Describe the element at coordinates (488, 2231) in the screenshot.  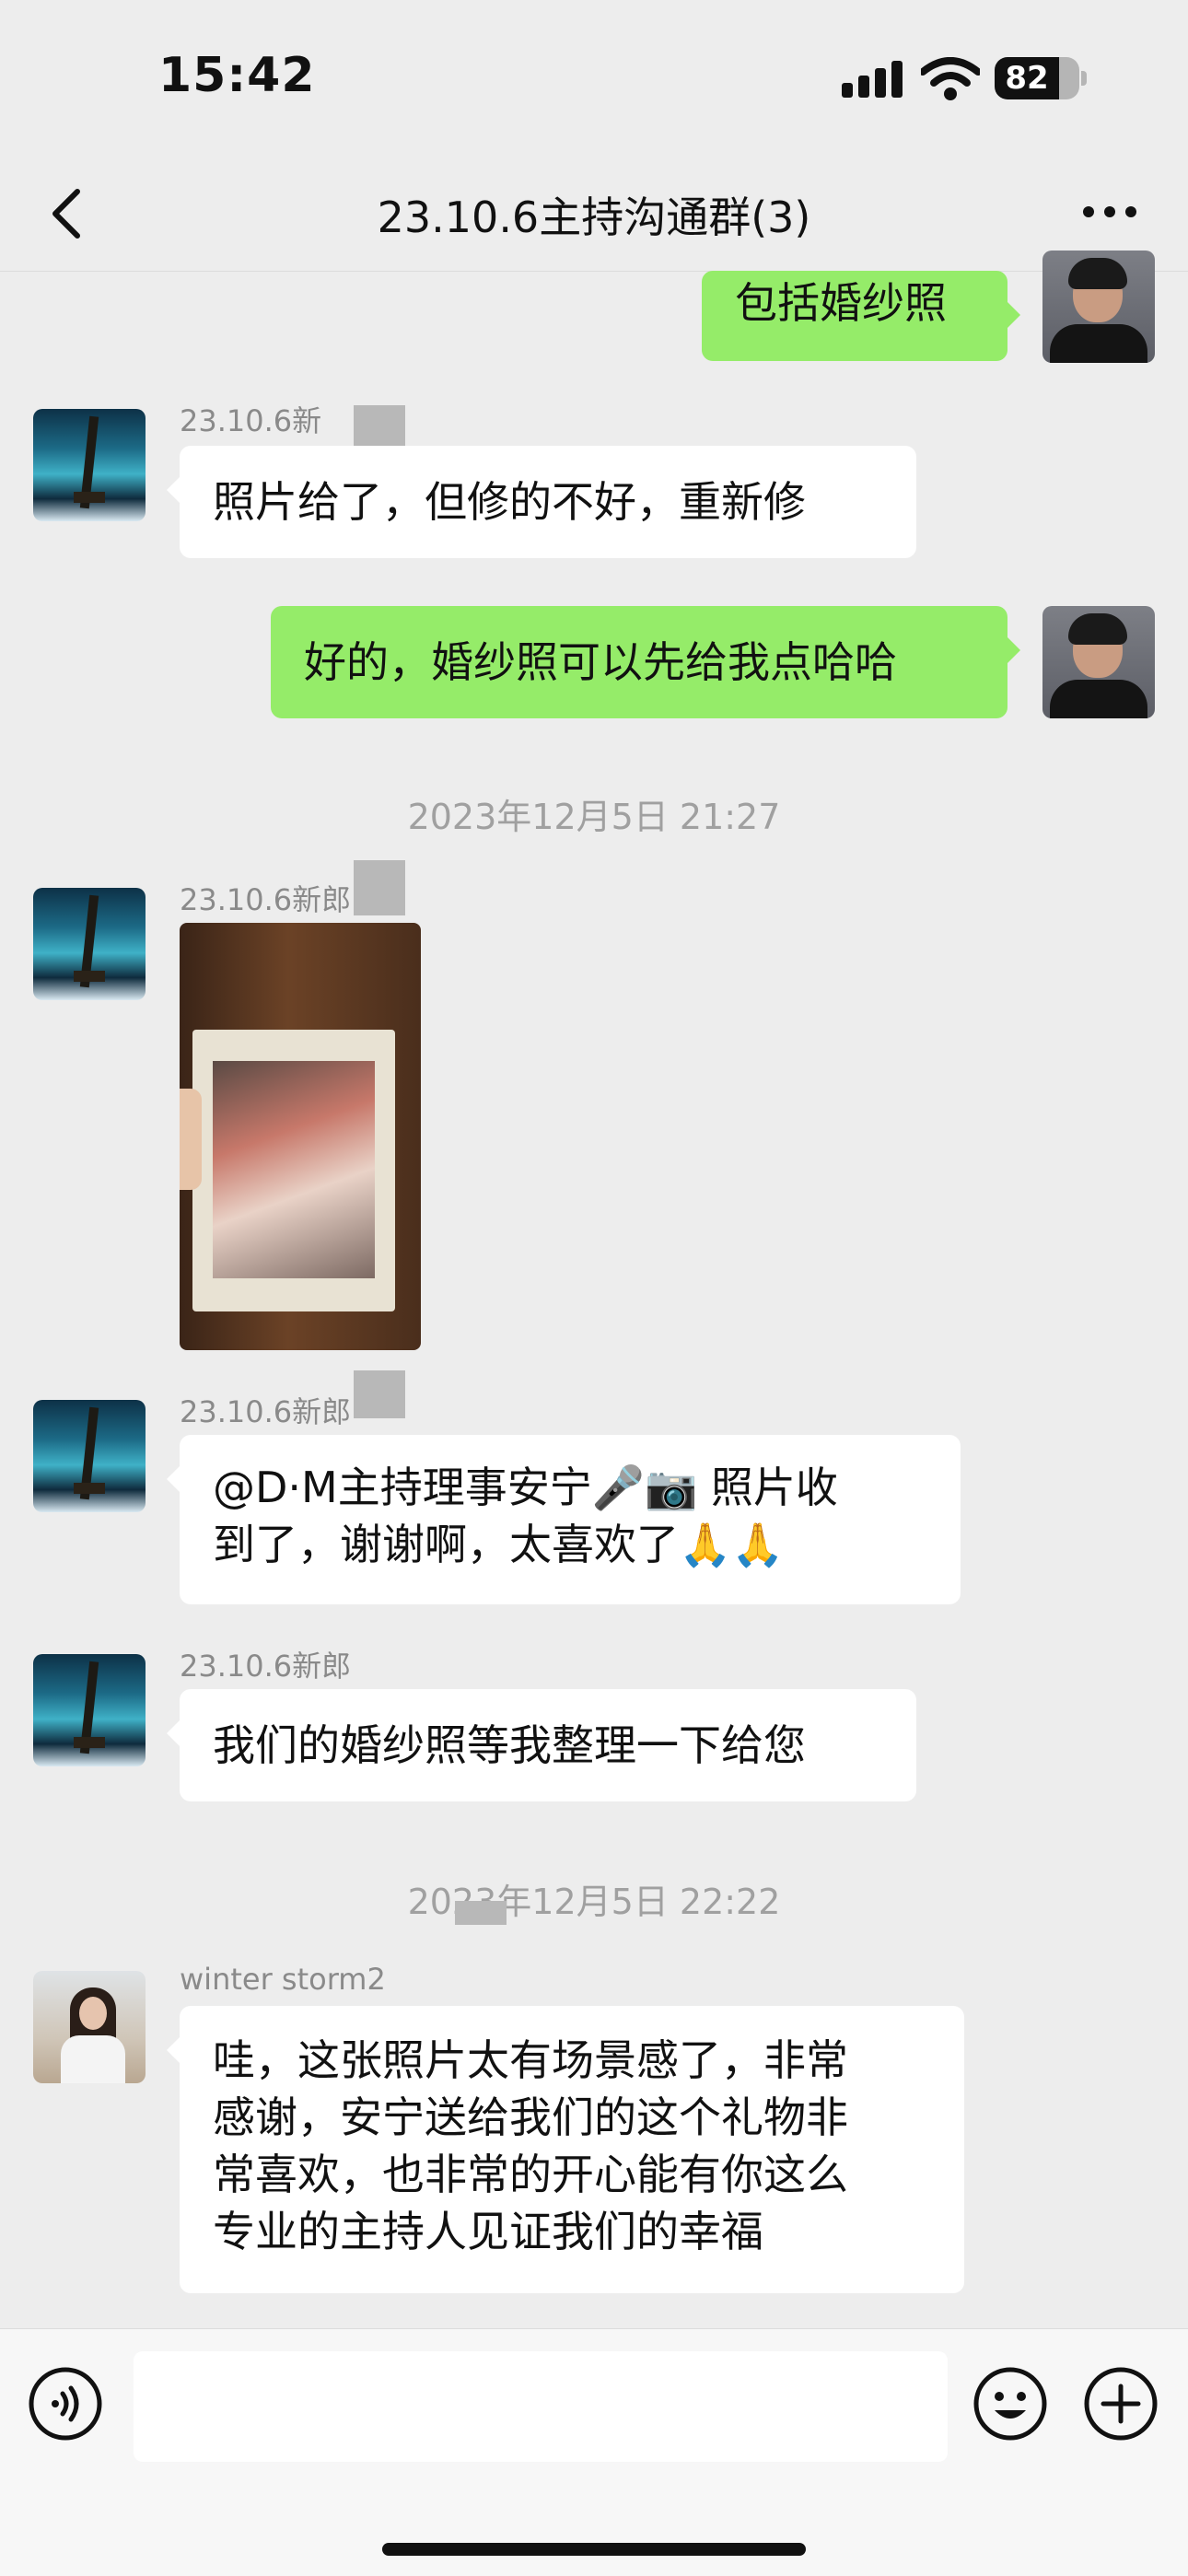
I see `message-text-line: 专业的主持人见证我们的幸福` at that location.